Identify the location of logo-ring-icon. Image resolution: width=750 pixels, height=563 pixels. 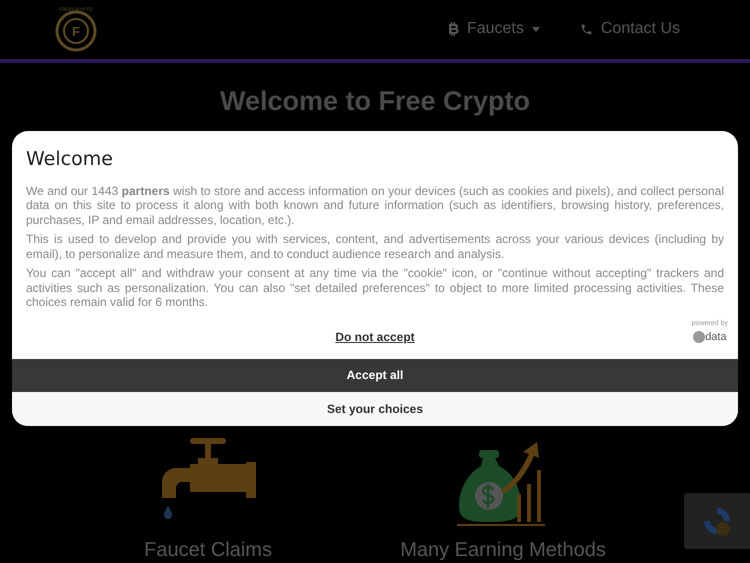
(76, 31).